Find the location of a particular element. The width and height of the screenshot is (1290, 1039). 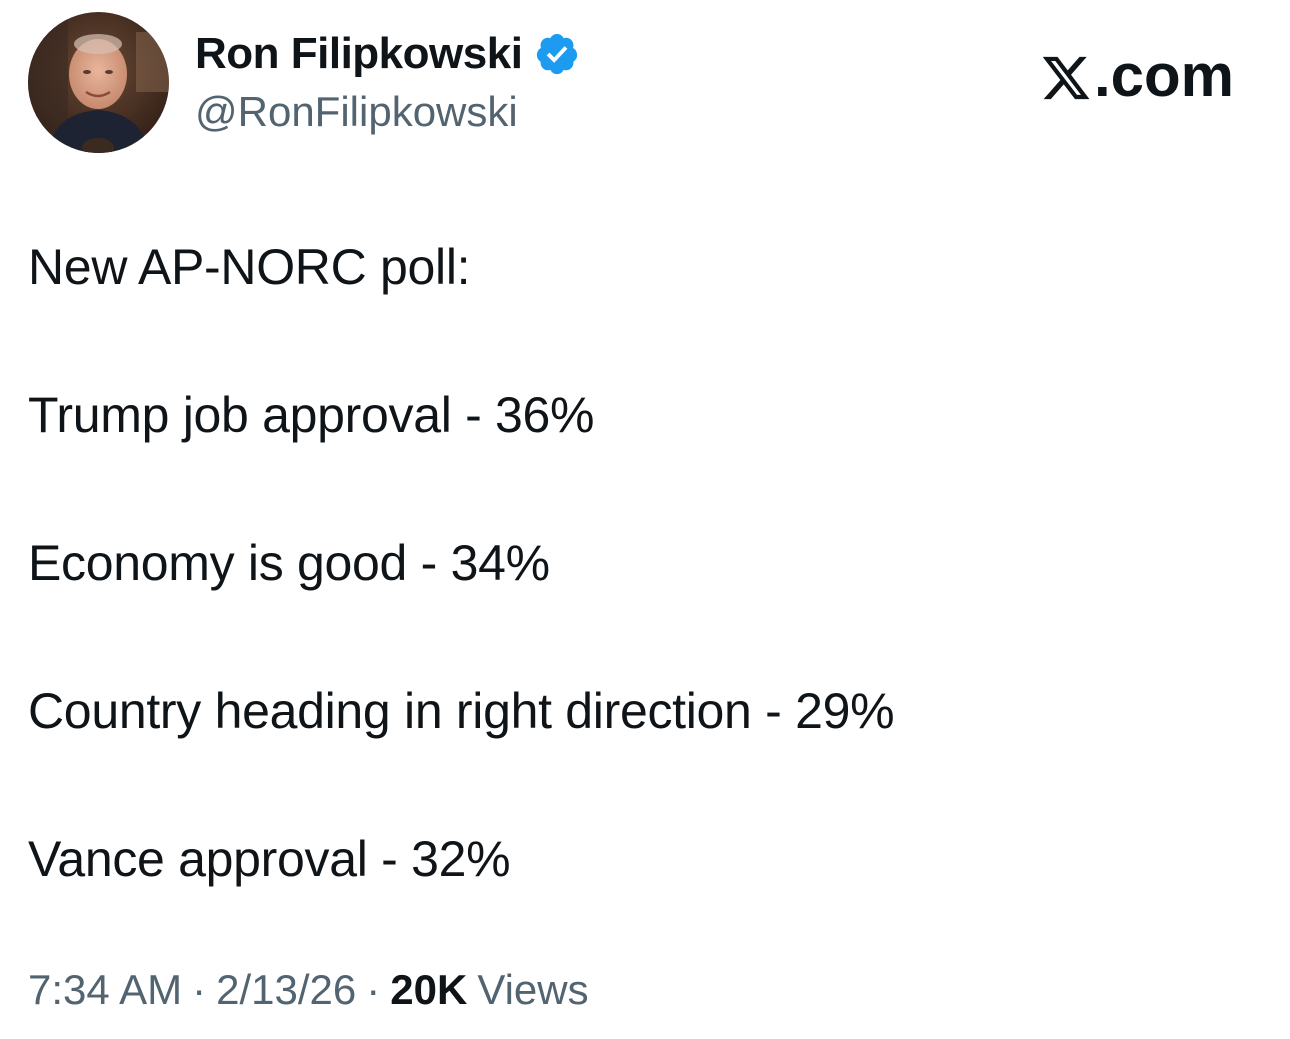

tweet-line-country-direction: Country heading in right direction - 29% is located at coordinates (461, 711).